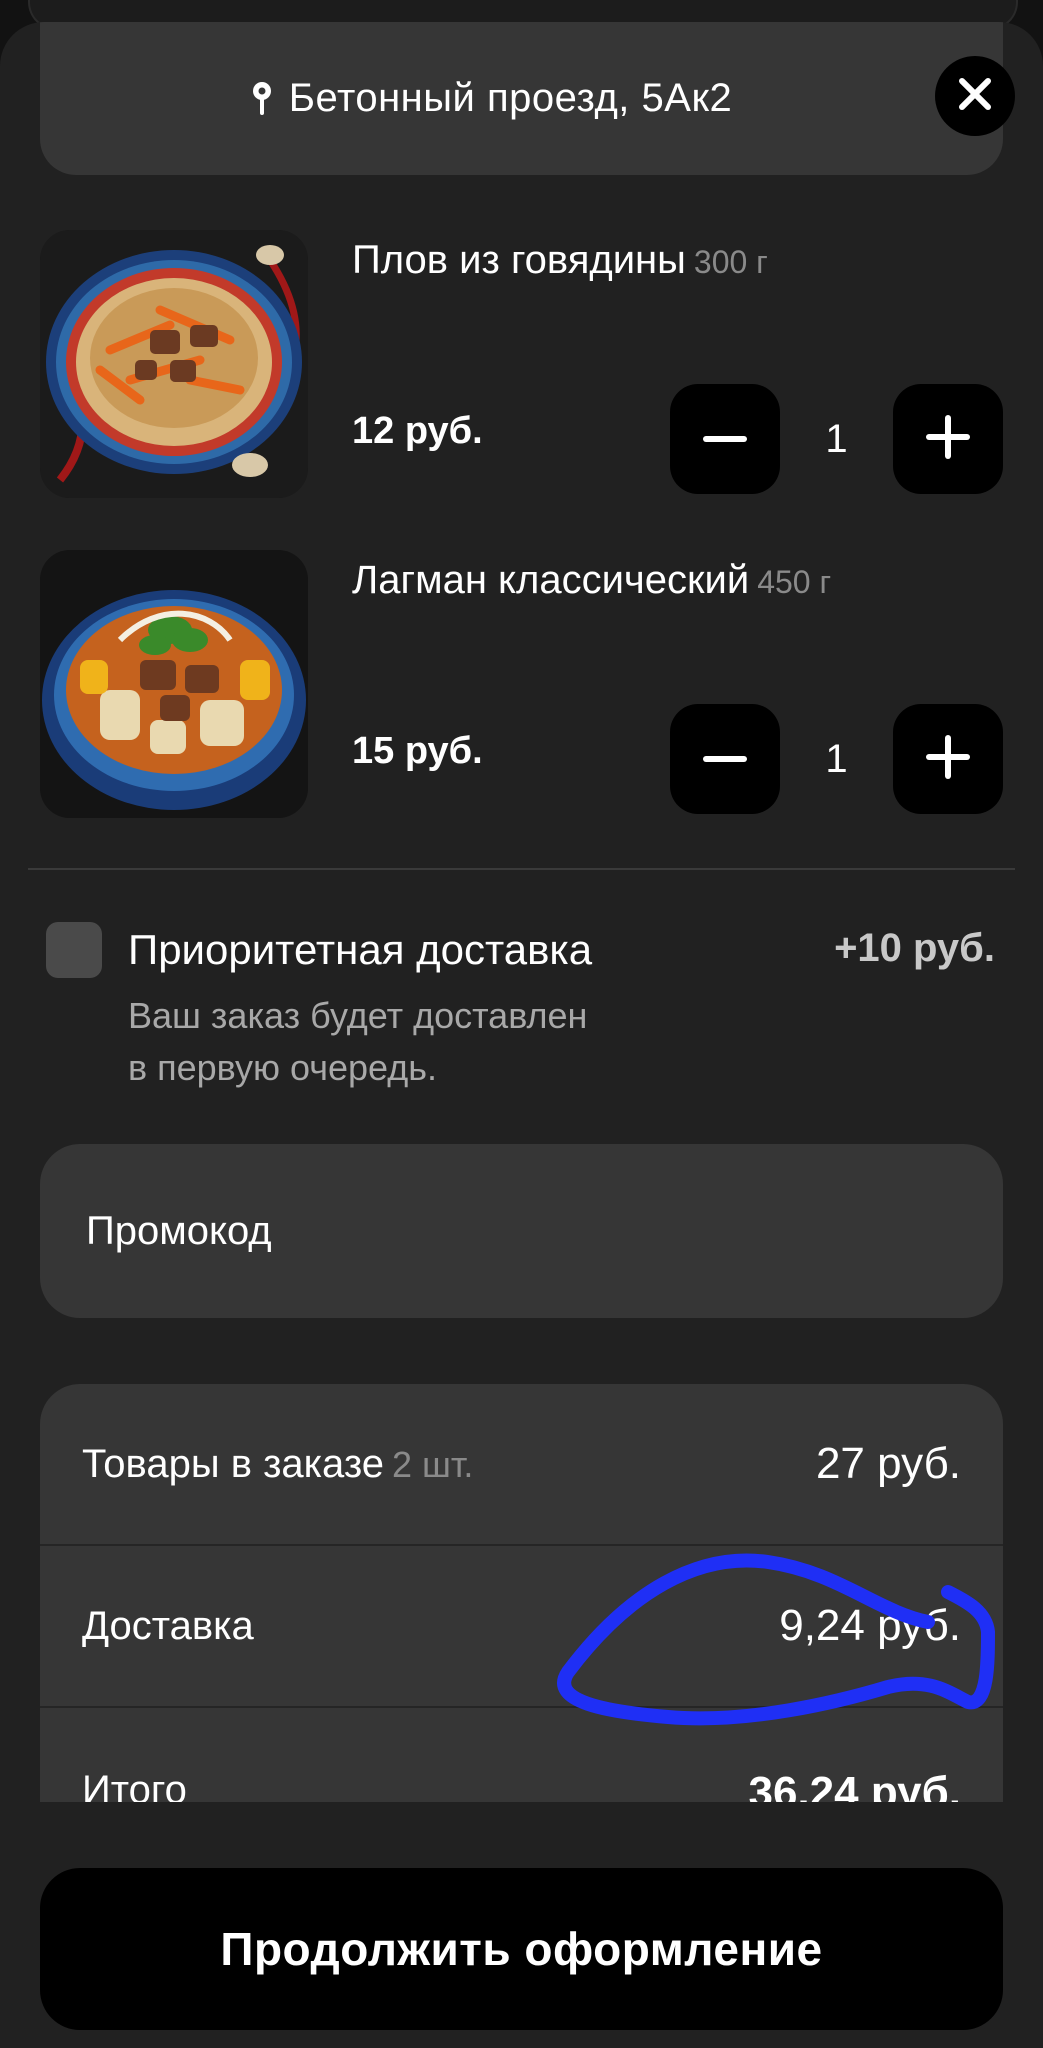  I want to click on delivery-value: 9,24 руб., so click(870, 1625).